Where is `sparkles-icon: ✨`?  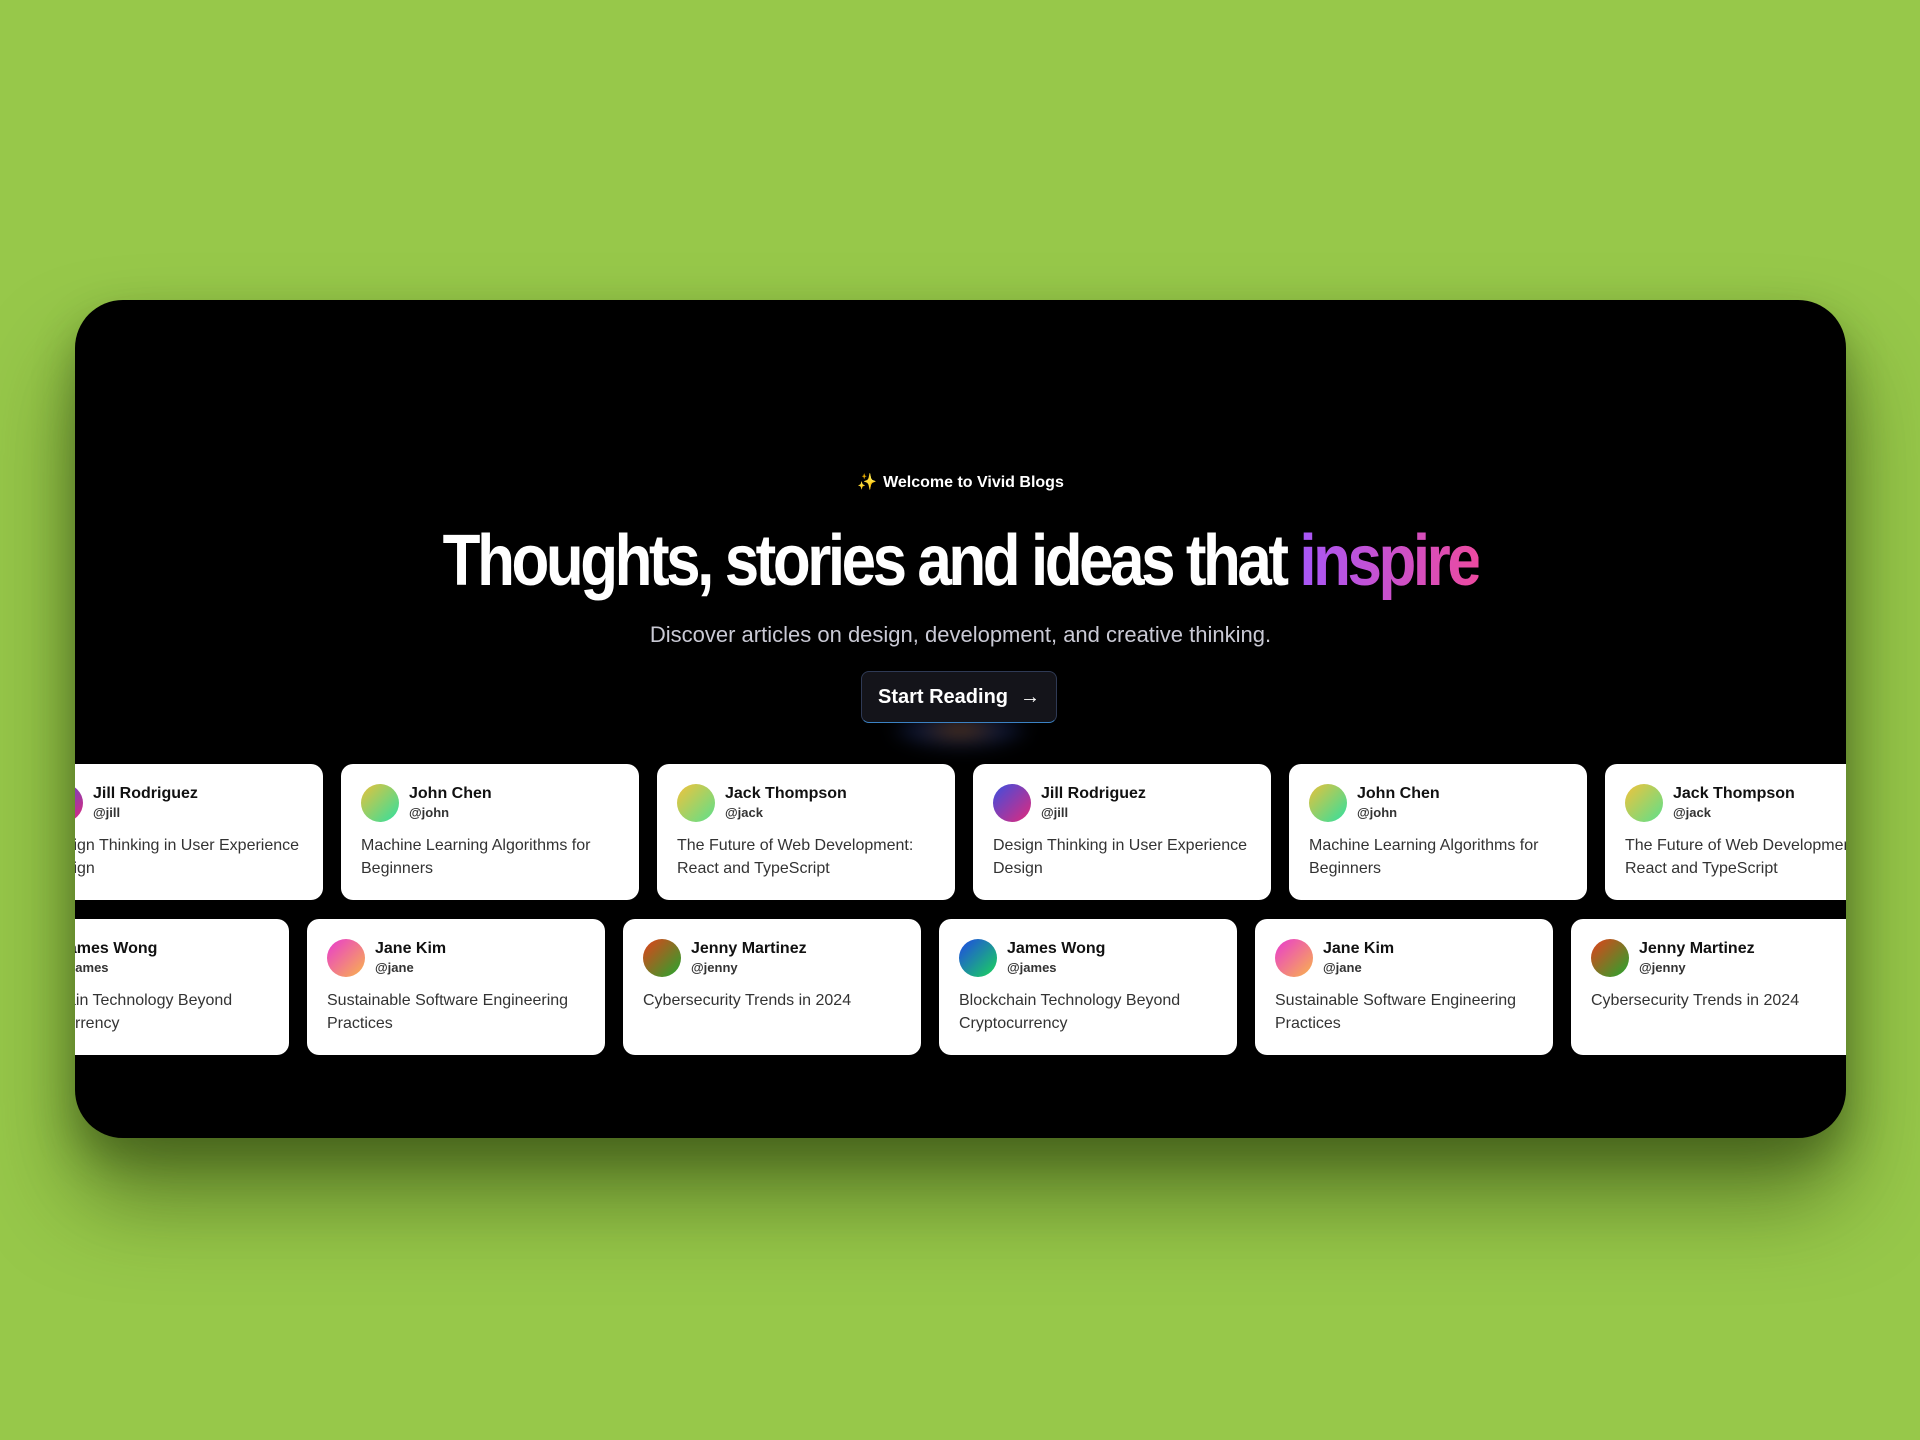 sparkles-icon: ✨ is located at coordinates (867, 482).